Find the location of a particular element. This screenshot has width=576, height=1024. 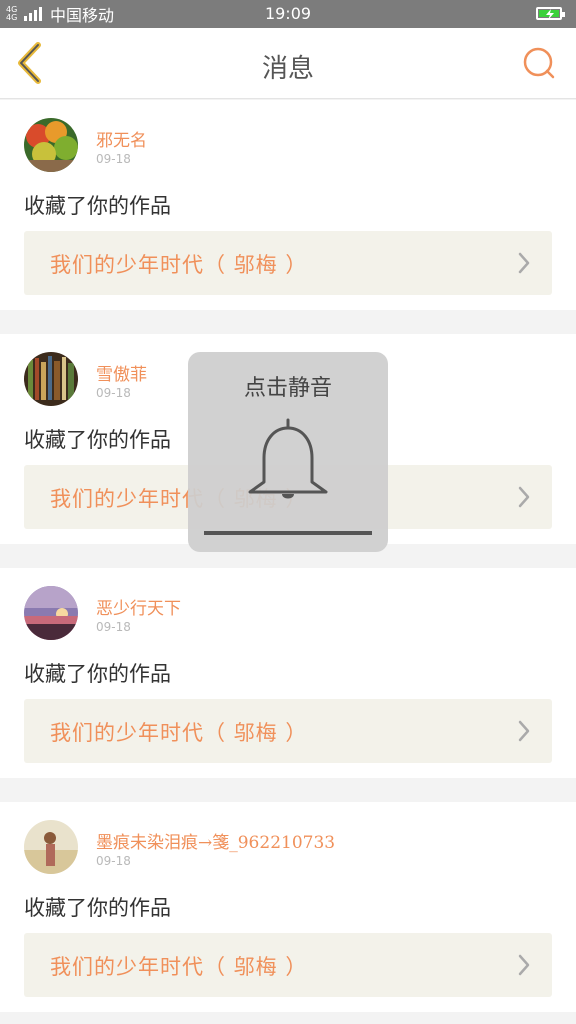

page-title: 消息 is located at coordinates (287, 69).